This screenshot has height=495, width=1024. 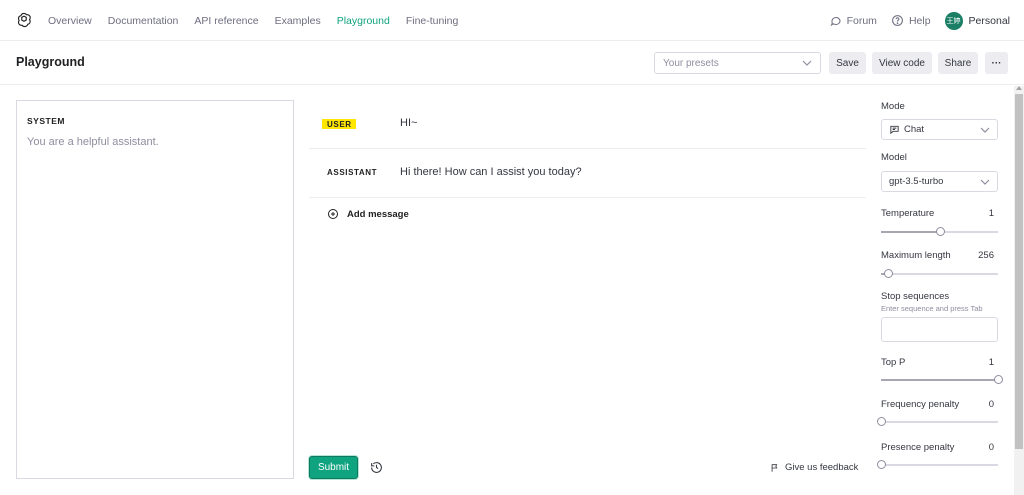 I want to click on top-p-label: Top P, so click(x=893, y=362).